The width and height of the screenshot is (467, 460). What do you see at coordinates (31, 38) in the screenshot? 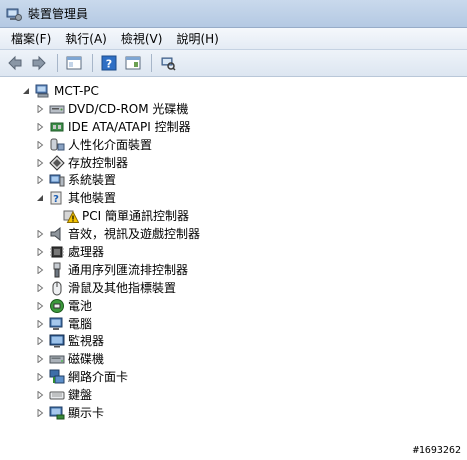
I see `menu-file: 檔案(F)` at bounding box center [31, 38].